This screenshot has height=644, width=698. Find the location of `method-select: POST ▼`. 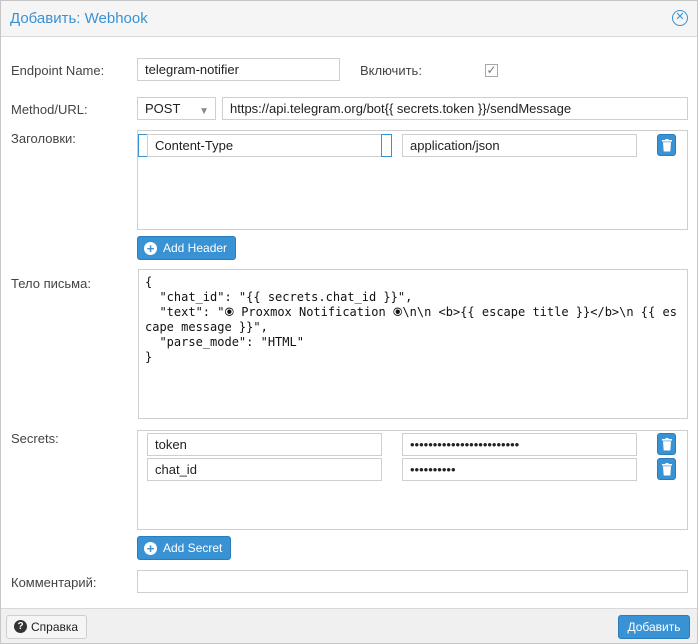

method-select: POST ▼ is located at coordinates (176, 108).